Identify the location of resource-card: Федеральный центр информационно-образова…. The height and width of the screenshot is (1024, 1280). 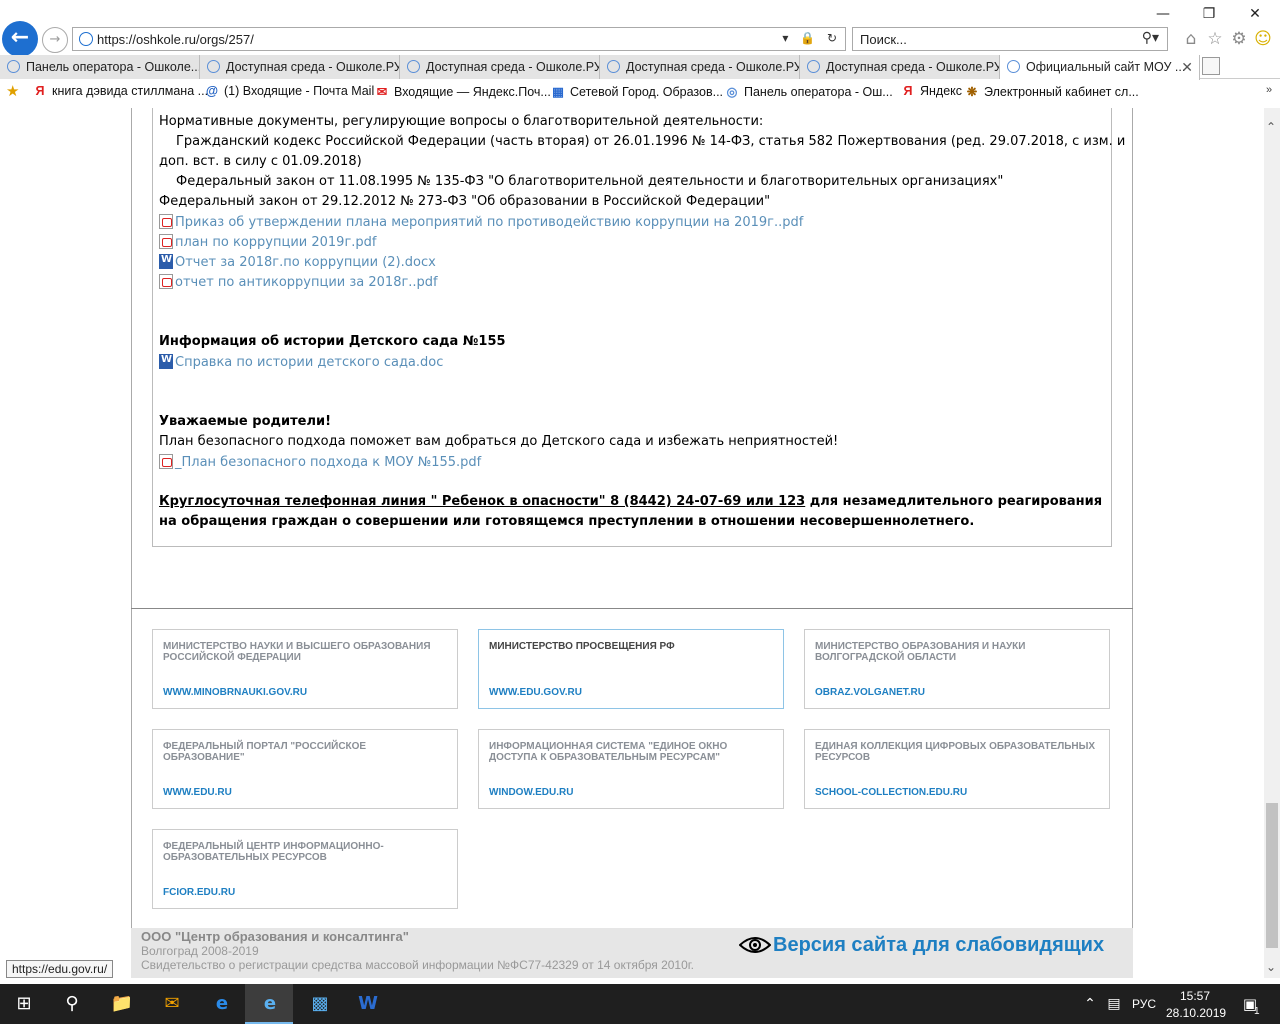
(305, 869).